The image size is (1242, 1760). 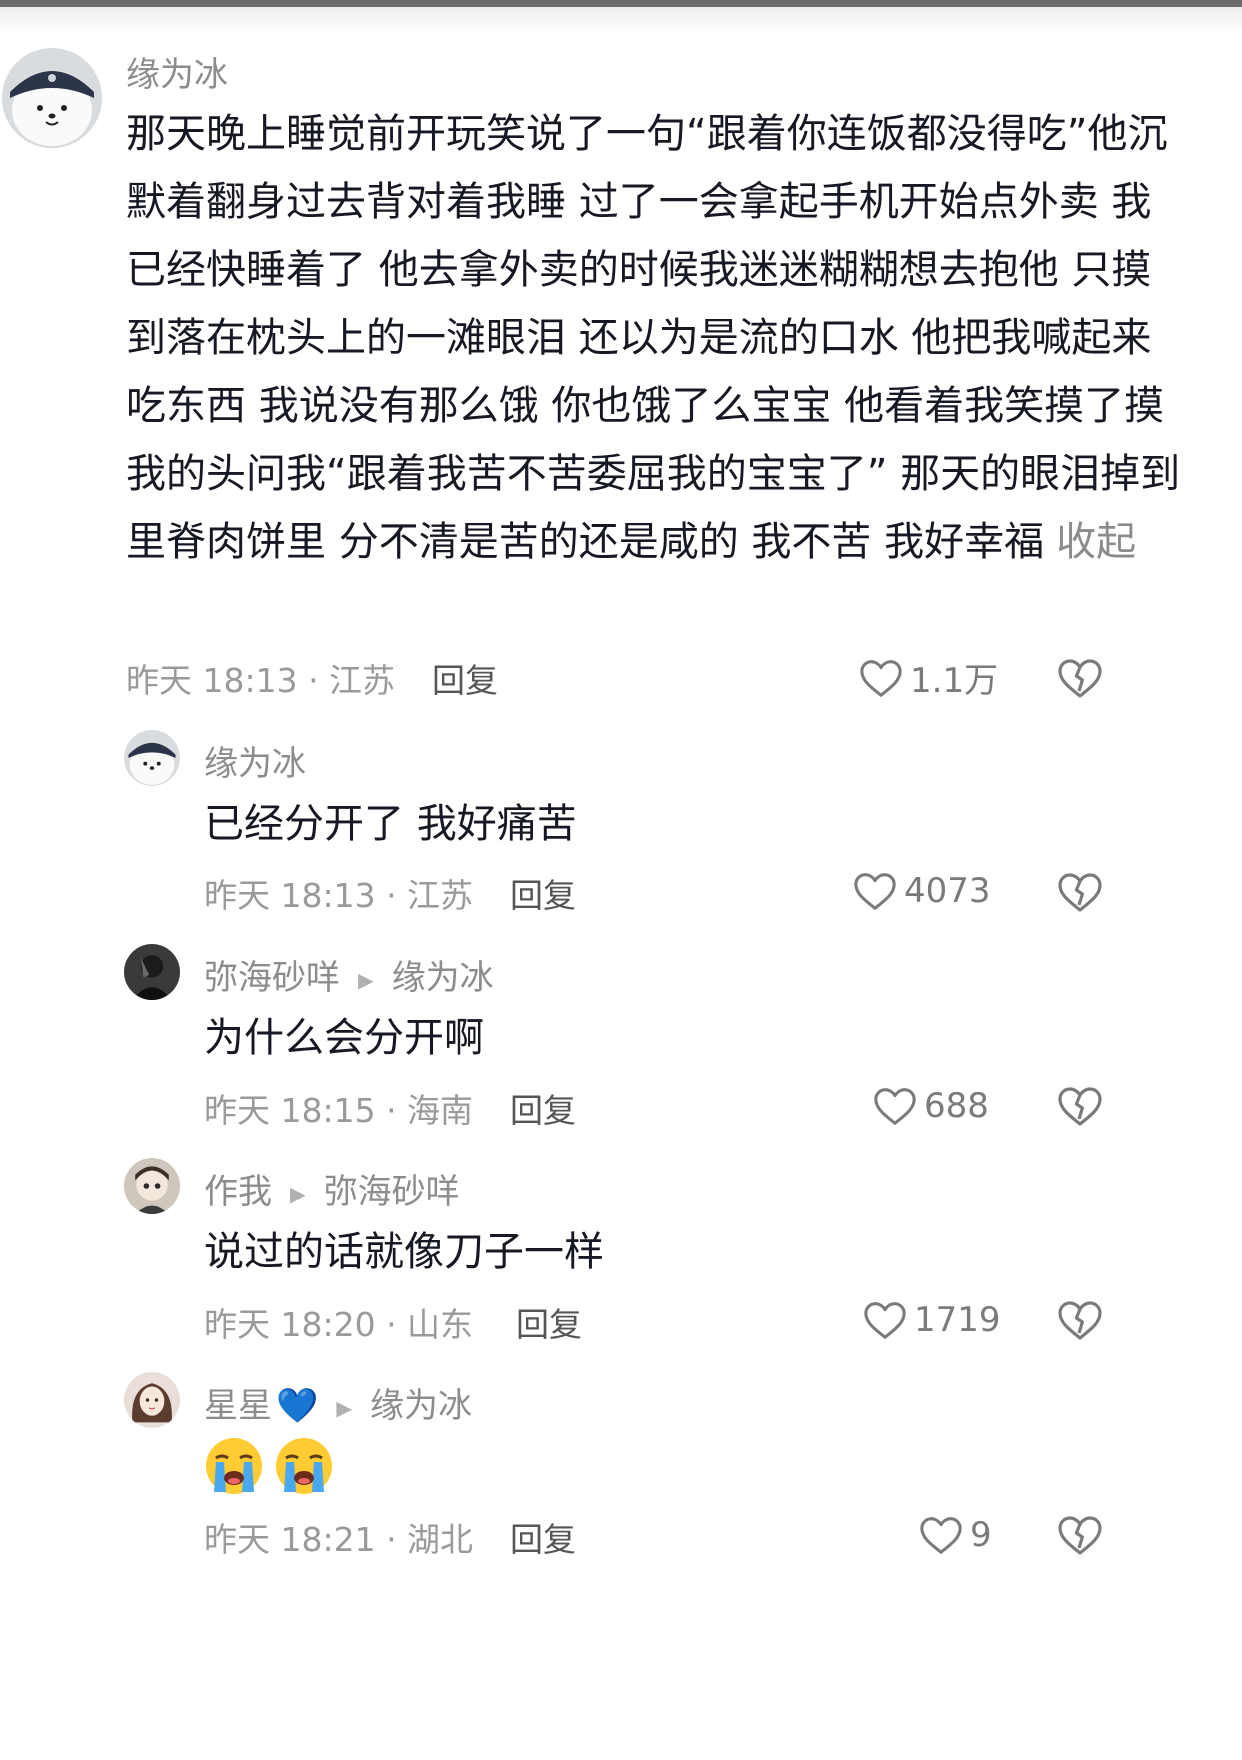 I want to click on reply-username: 弥海砂咩 ▶ 缘为冰, so click(x=349, y=974).